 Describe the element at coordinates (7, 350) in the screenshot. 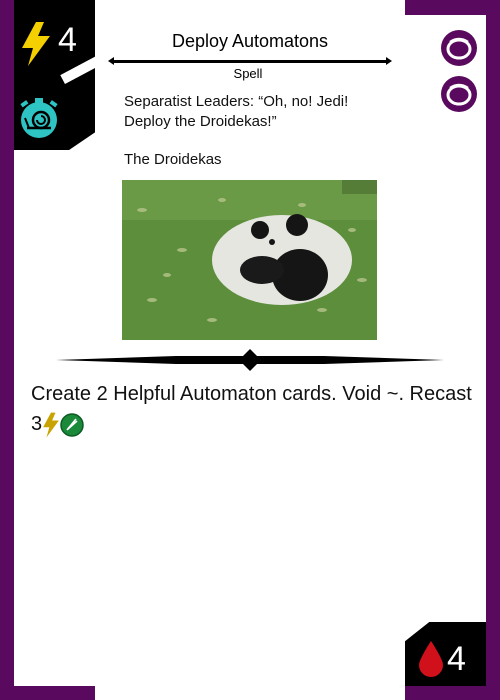

I see `card-frame-left` at that location.